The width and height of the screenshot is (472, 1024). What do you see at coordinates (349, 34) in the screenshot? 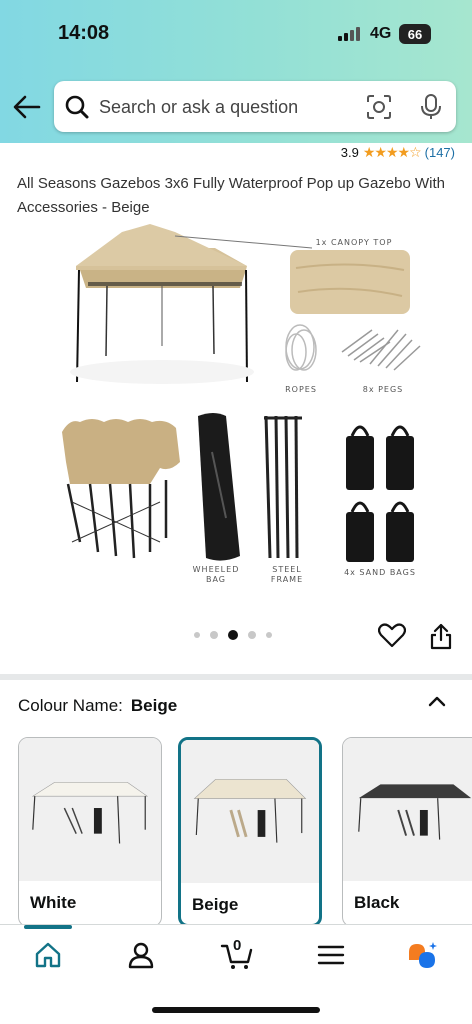
I see `signal-icon` at bounding box center [349, 34].